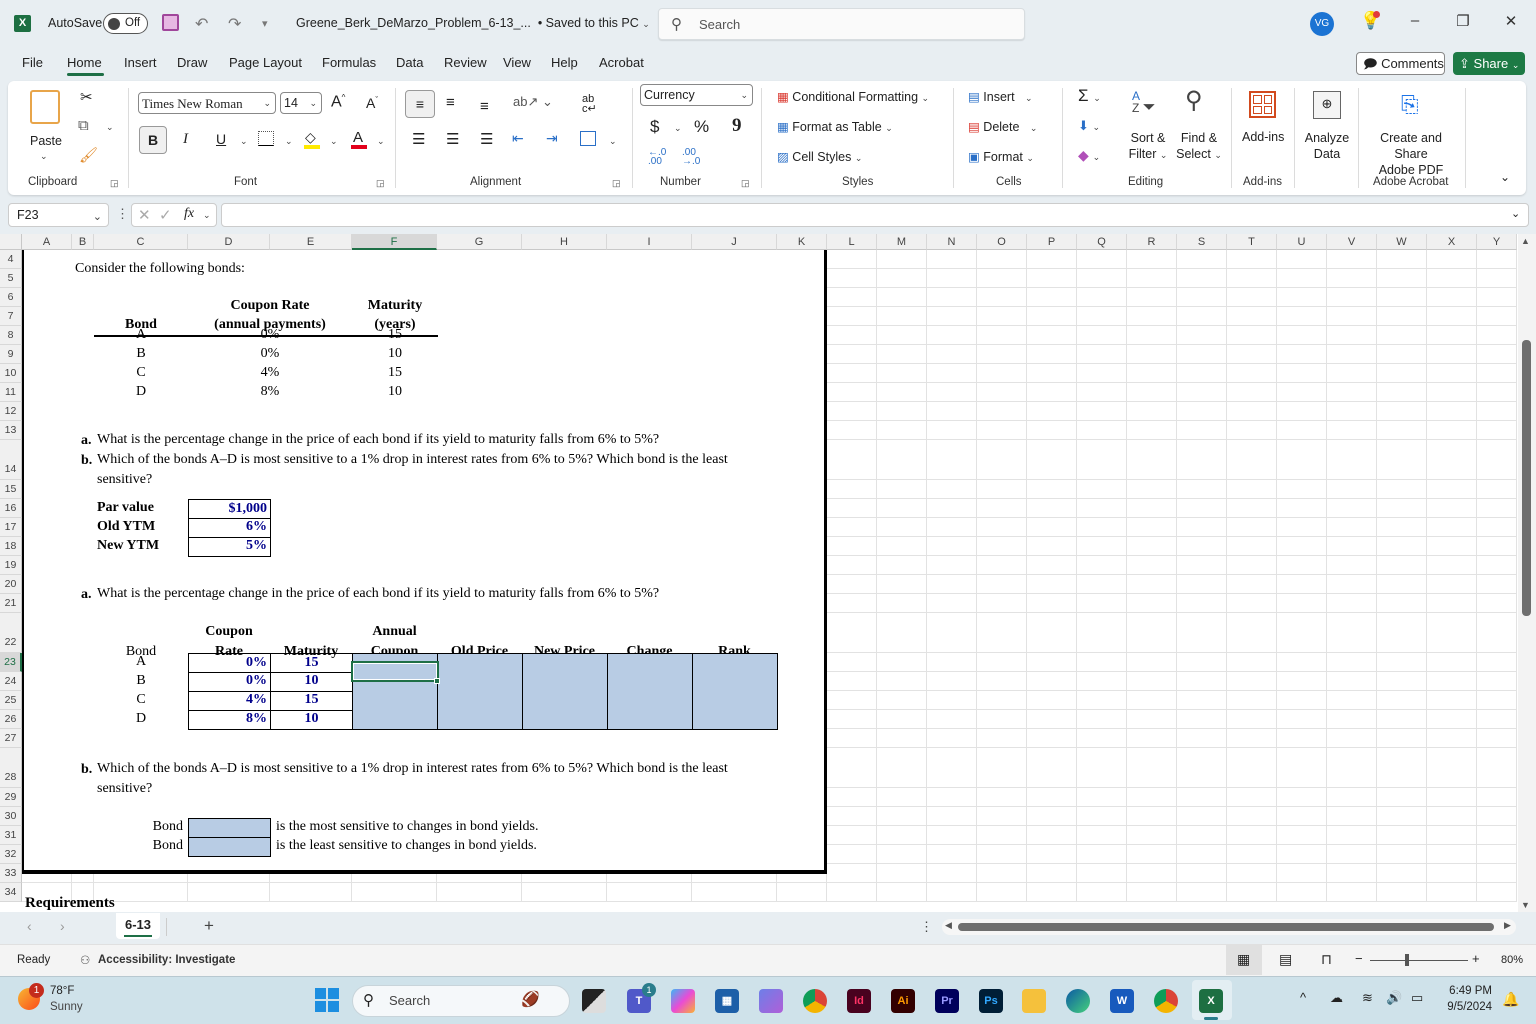 The image size is (1536, 1024). Describe the element at coordinates (11, 527) in the screenshot. I see `row-header-17: 17` at that location.